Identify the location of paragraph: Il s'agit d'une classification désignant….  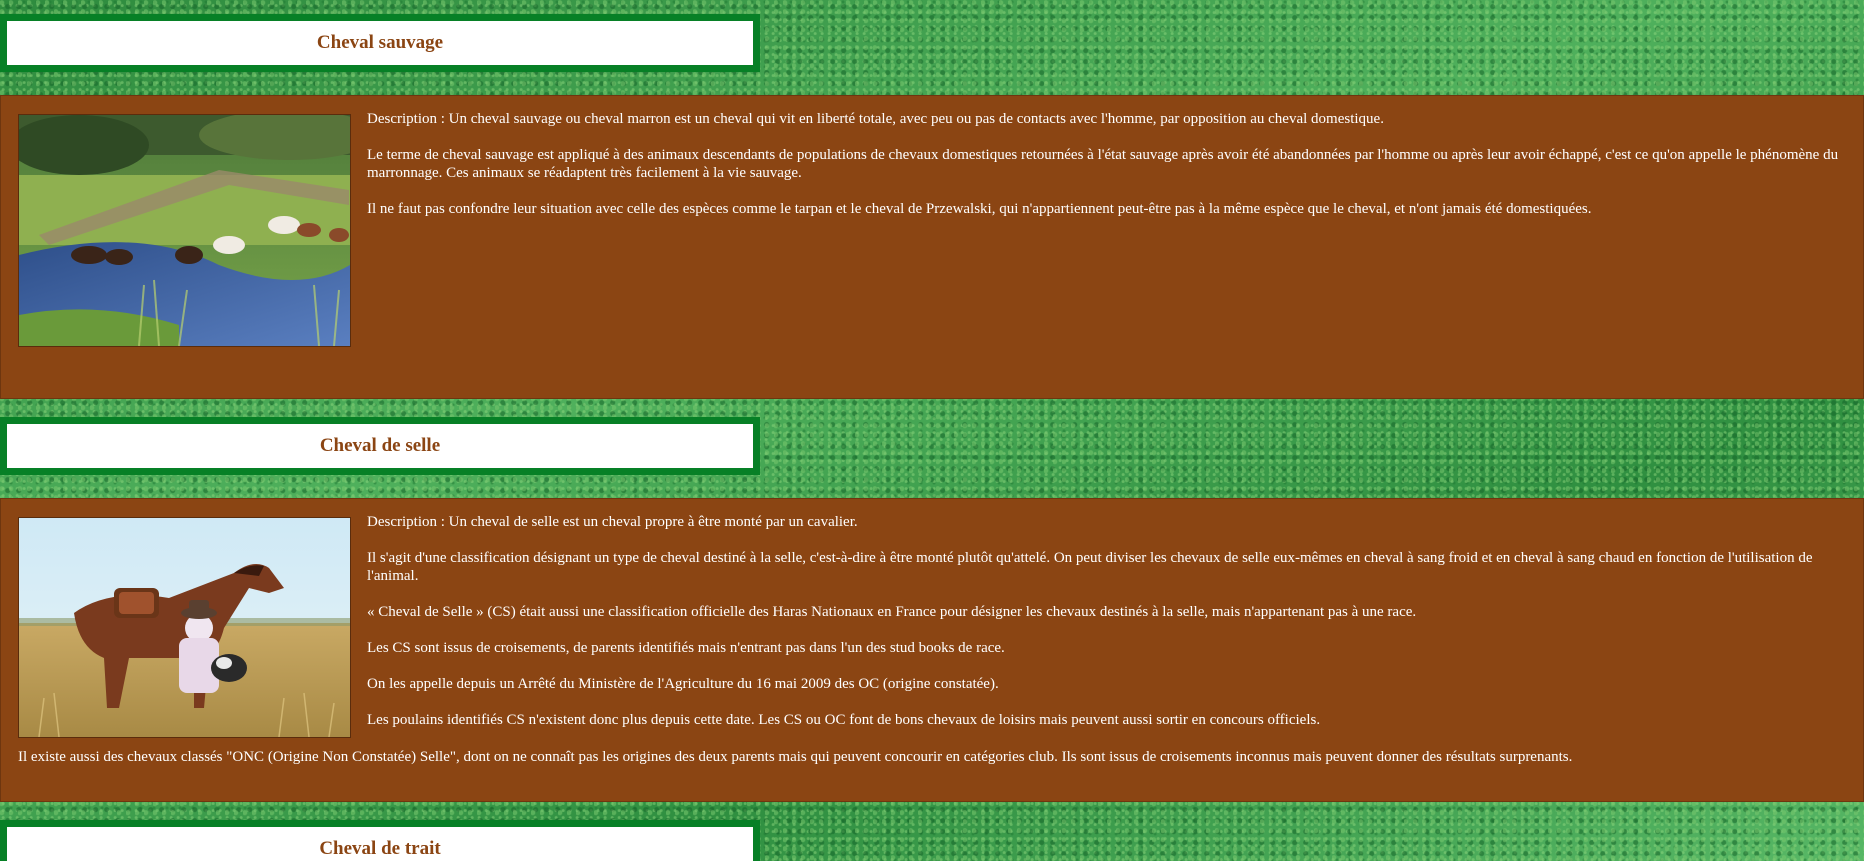
(1090, 567).